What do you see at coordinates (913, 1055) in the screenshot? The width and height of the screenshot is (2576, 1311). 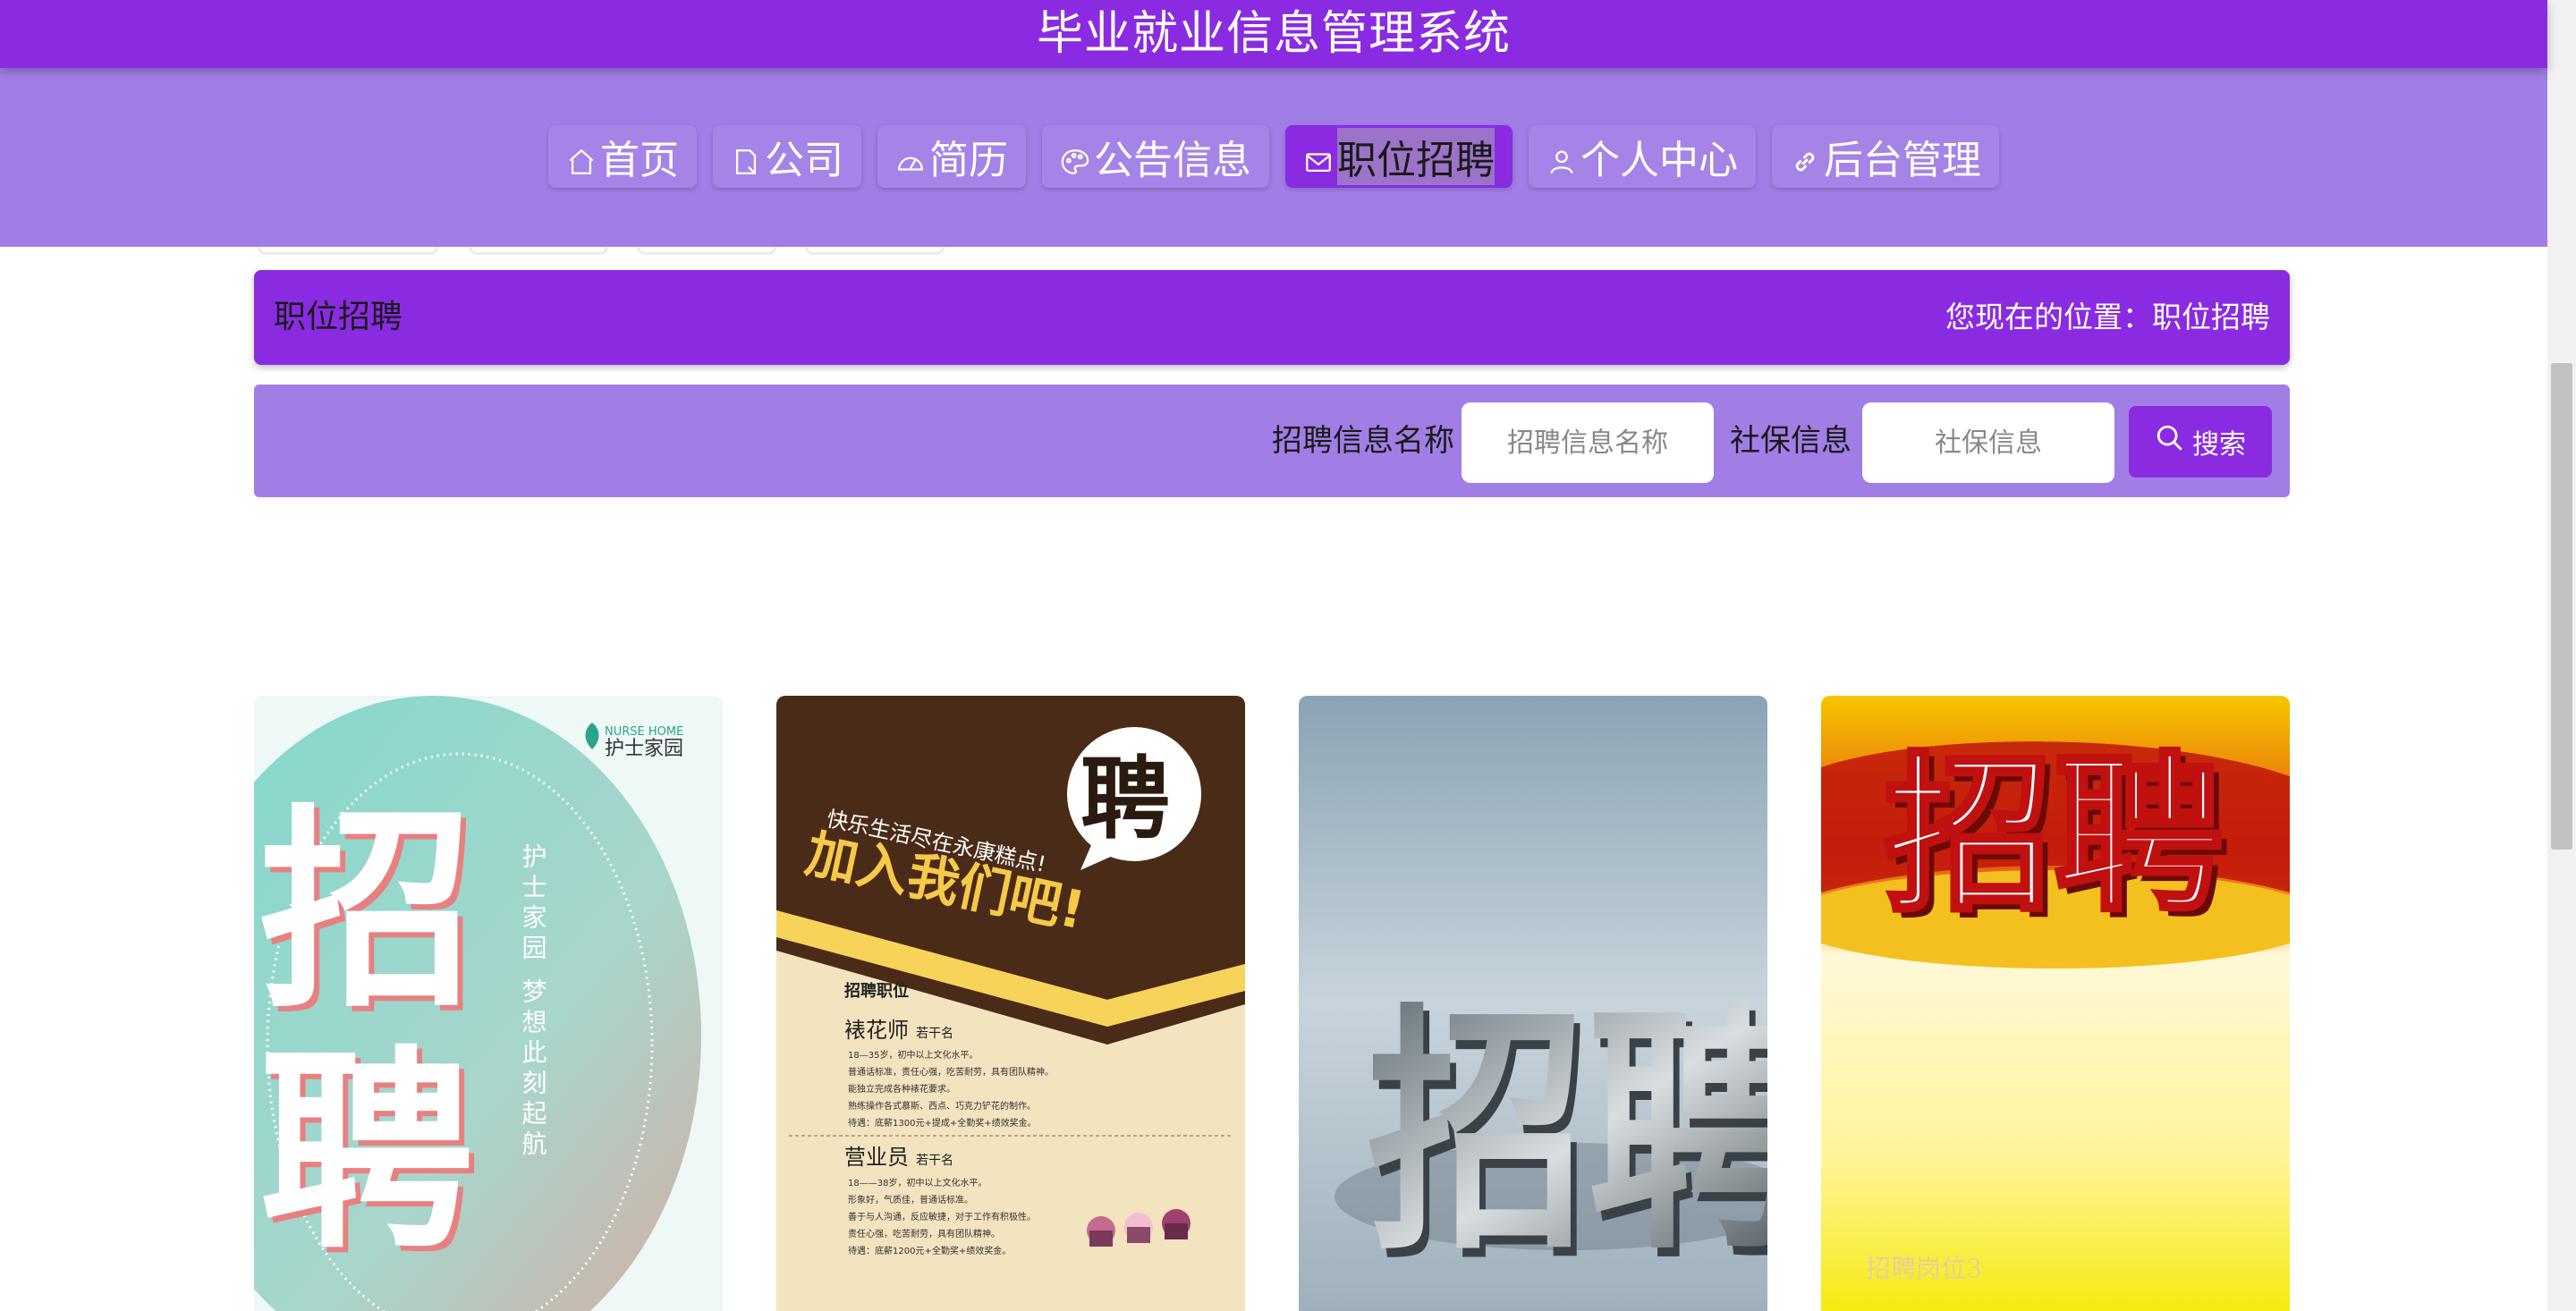 I see `svg-text: 18—35岁，初中以上文化水平。` at bounding box center [913, 1055].